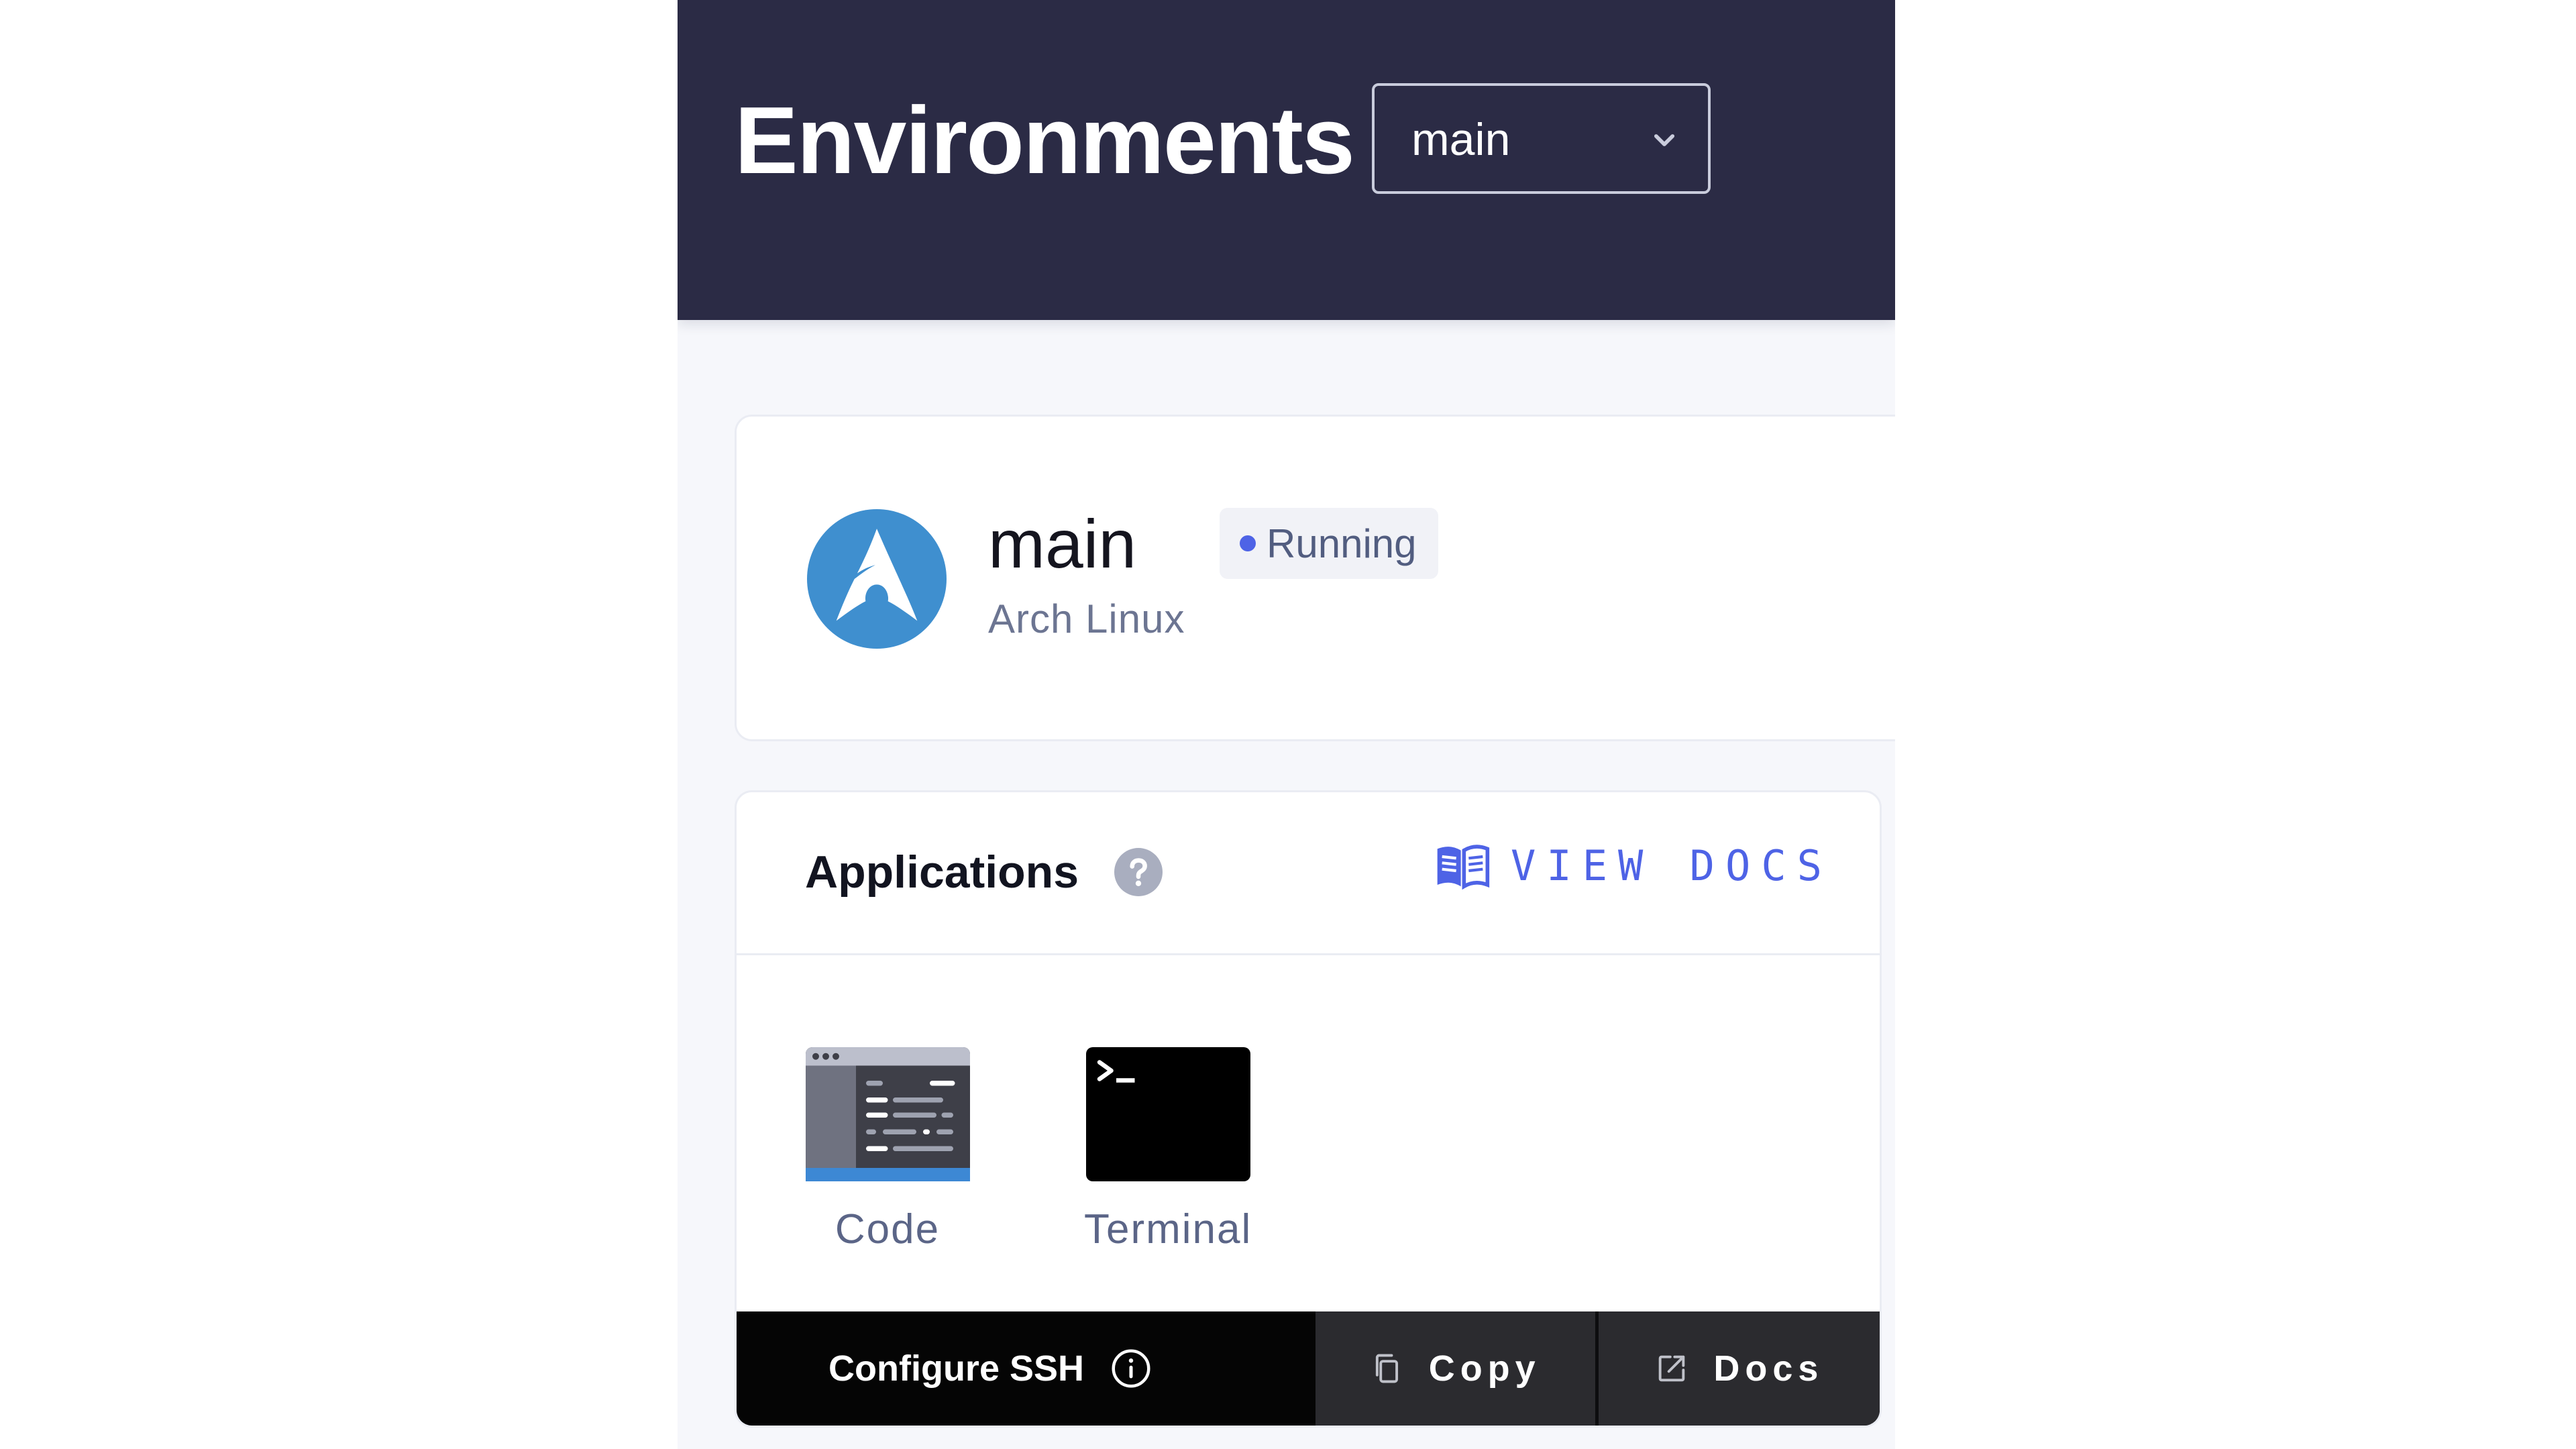  What do you see at coordinates (1248, 543) in the screenshot?
I see `status-dot-icon` at bounding box center [1248, 543].